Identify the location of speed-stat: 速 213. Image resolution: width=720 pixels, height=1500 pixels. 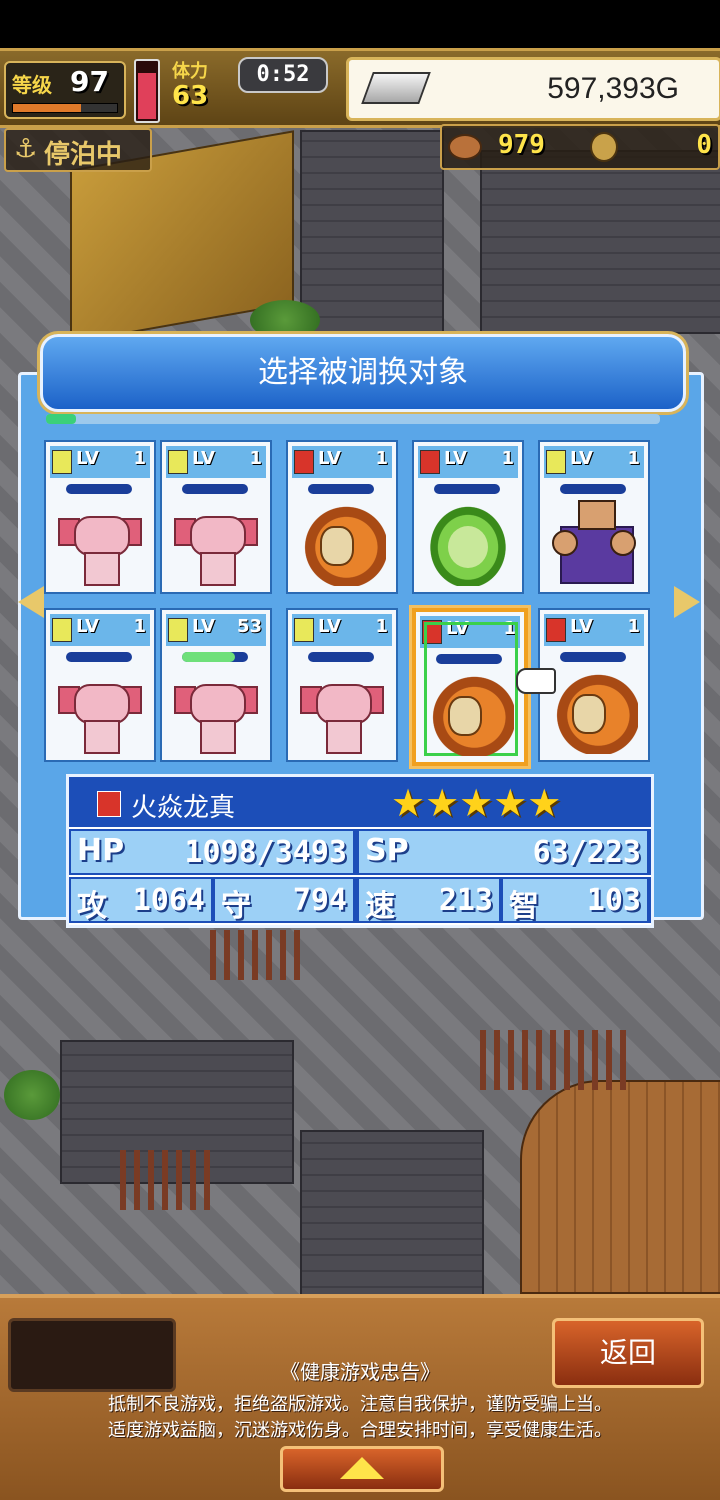
(429, 901).